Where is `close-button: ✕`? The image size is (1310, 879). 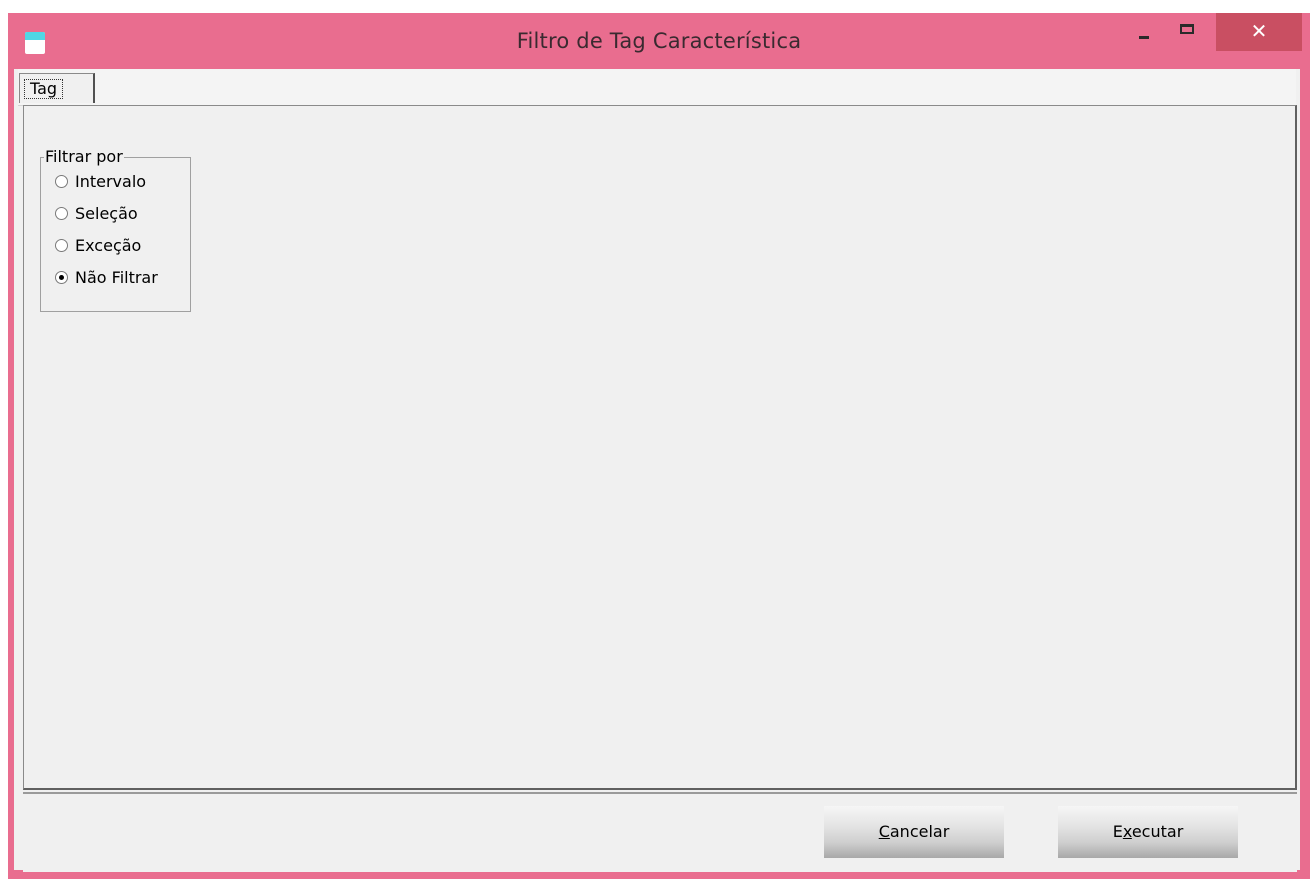 close-button: ✕ is located at coordinates (1259, 32).